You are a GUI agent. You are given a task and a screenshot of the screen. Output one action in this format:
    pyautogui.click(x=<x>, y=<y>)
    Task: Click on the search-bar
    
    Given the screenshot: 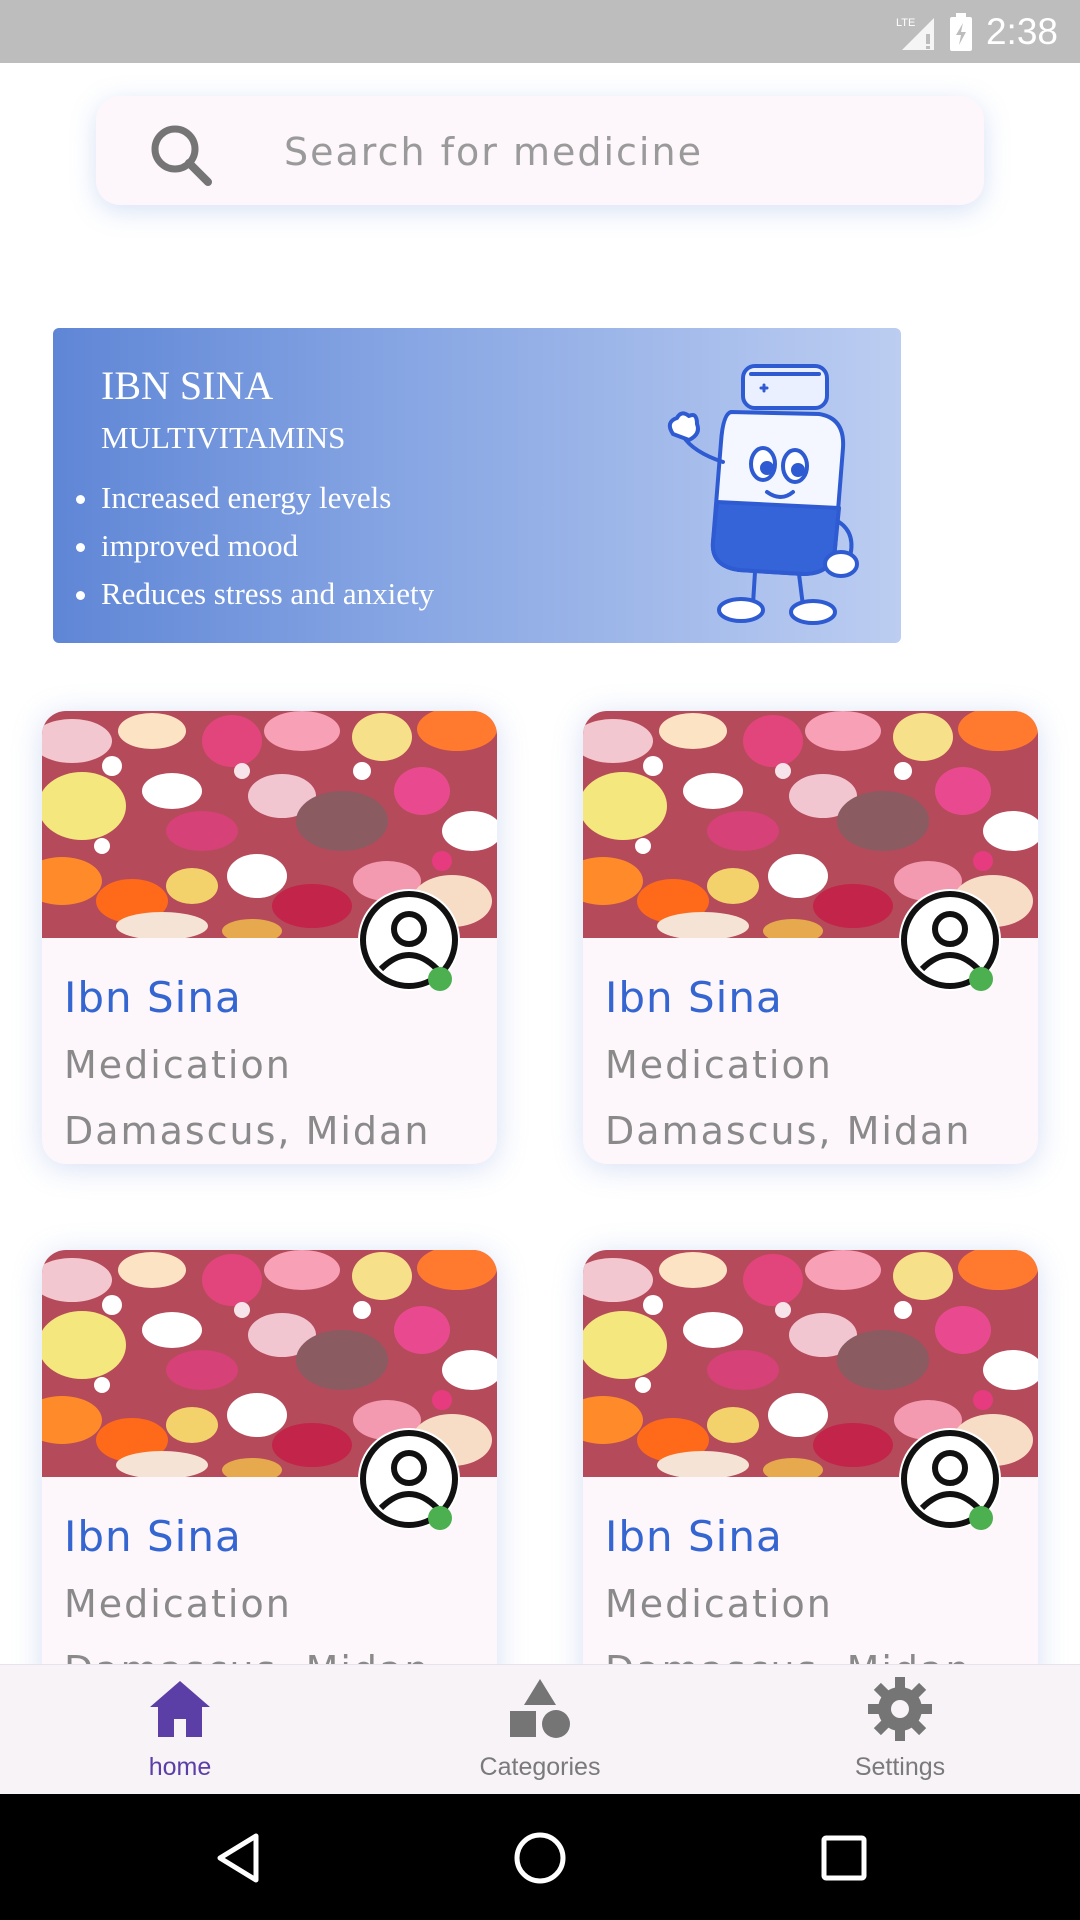 What is the action you would take?
    pyautogui.click(x=540, y=151)
    